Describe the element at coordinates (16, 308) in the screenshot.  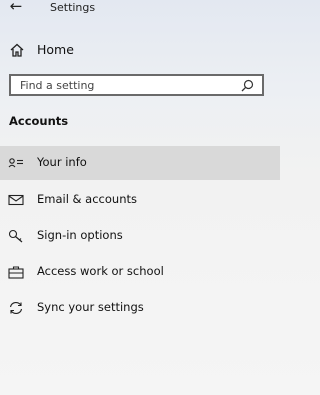
I see `sync-icon` at that location.